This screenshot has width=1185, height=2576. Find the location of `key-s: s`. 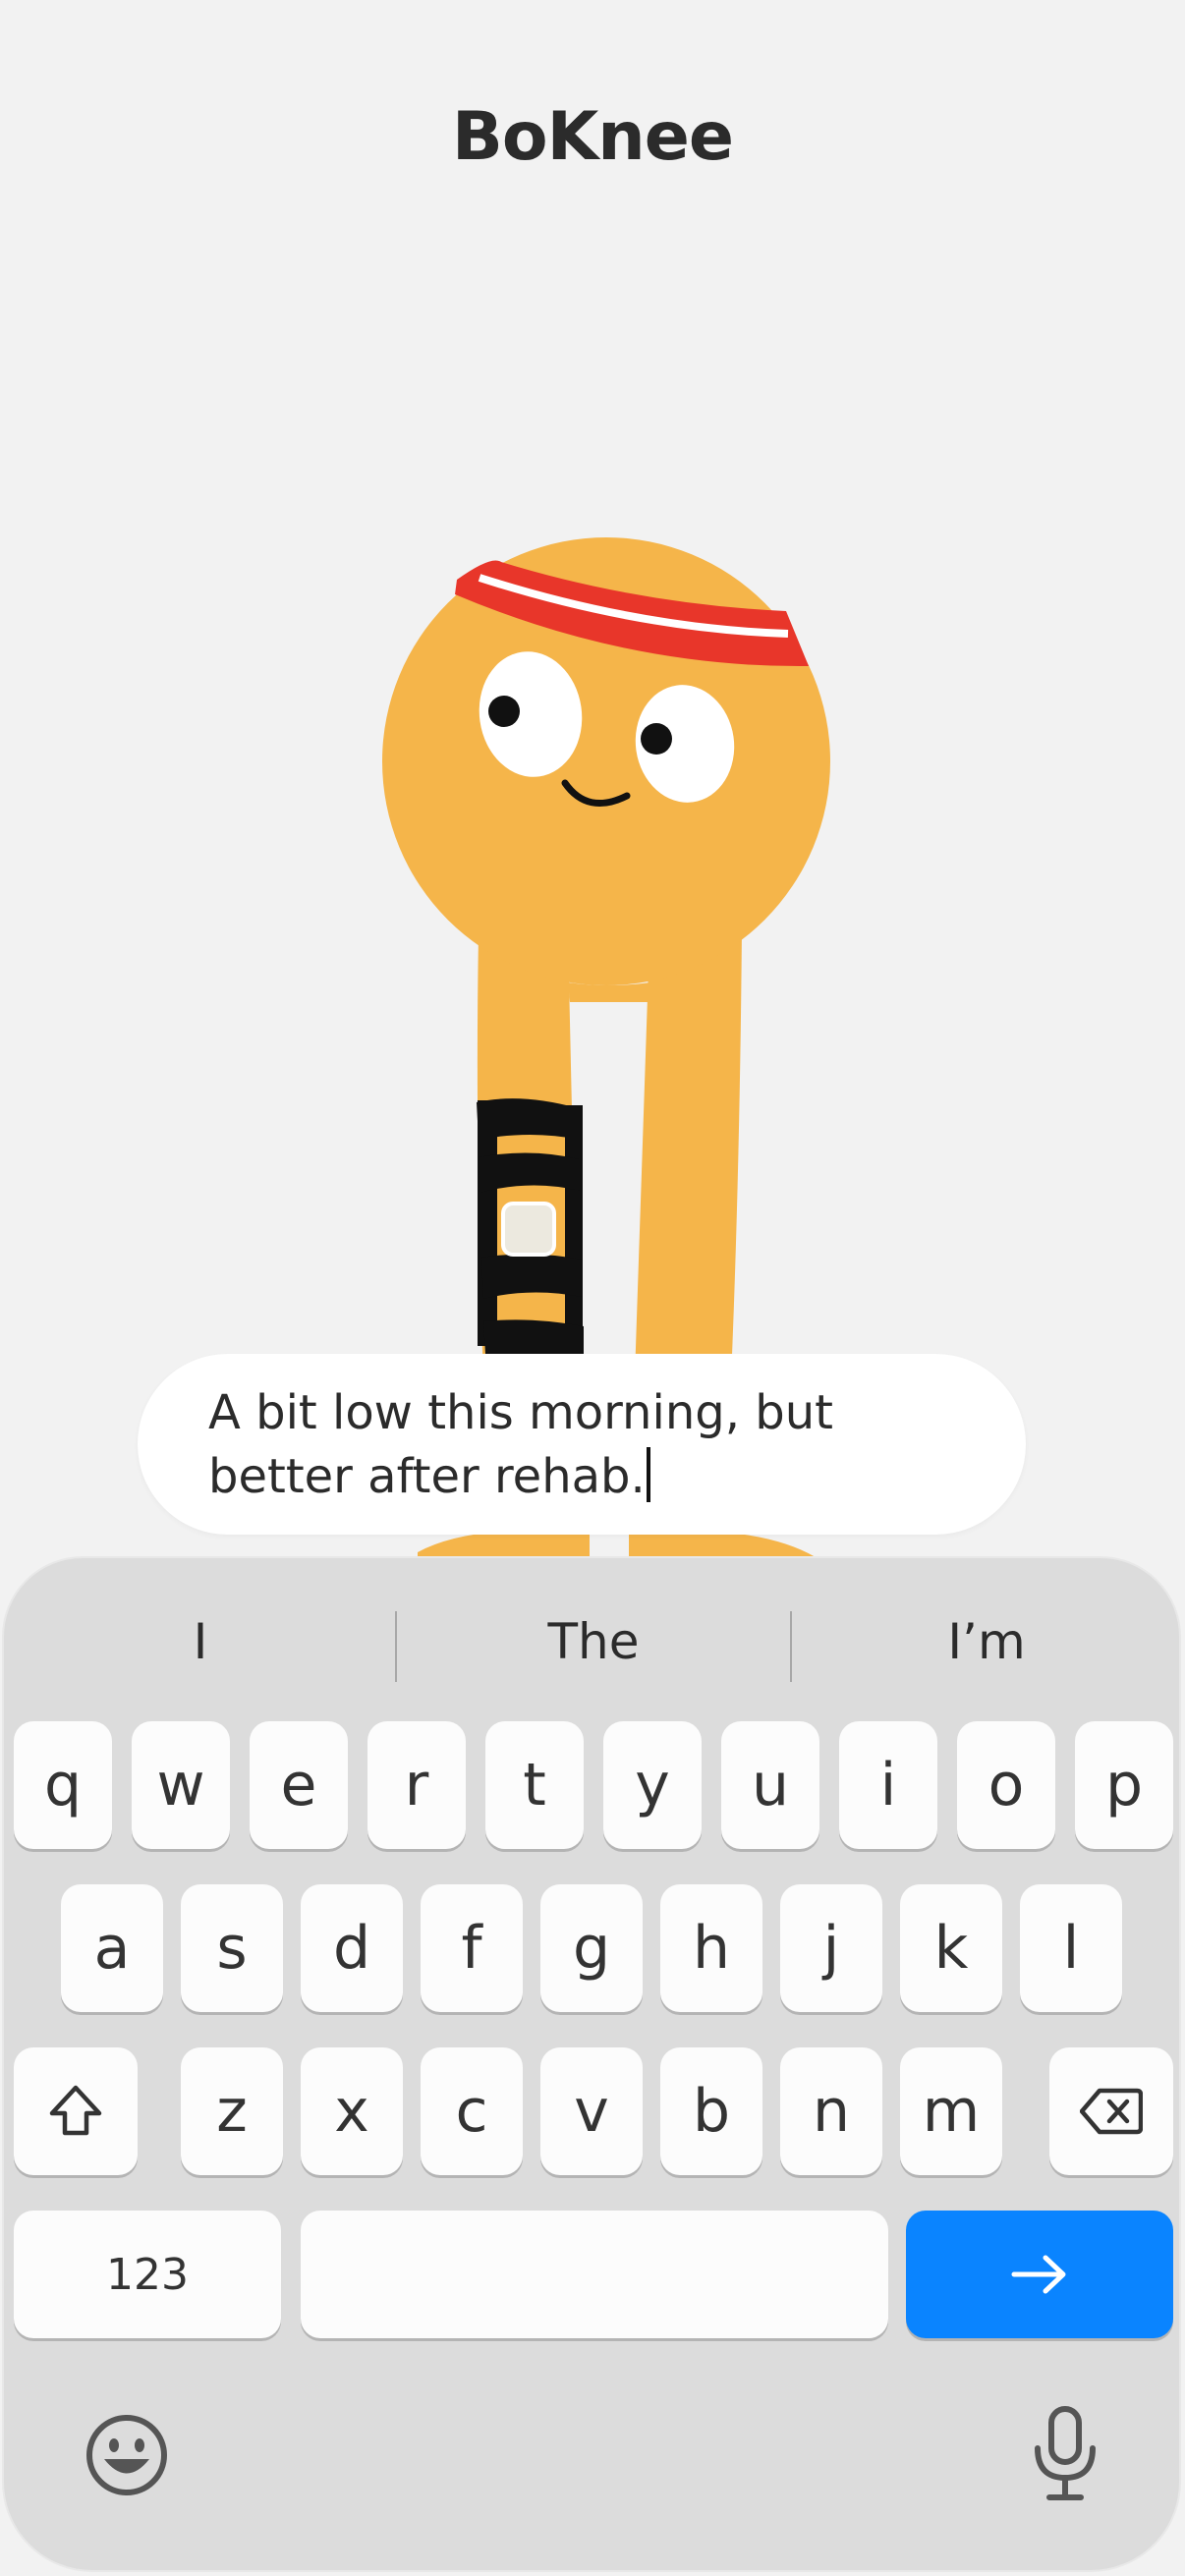

key-s: s is located at coordinates (232, 1948).